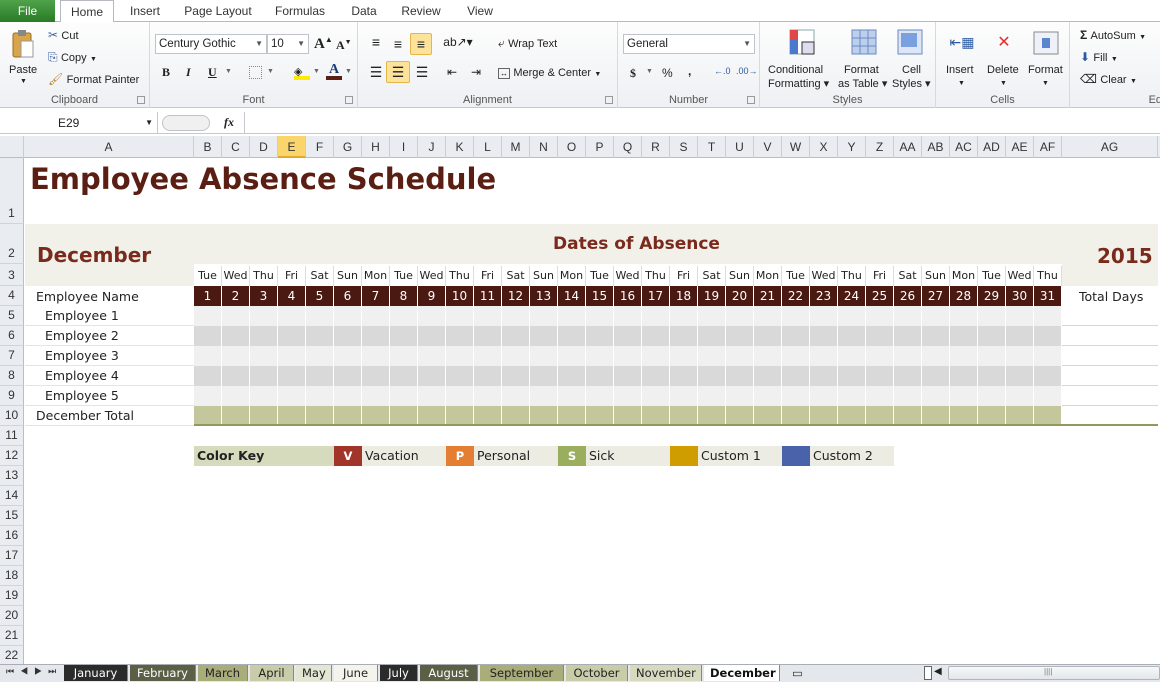 The height and width of the screenshot is (682, 1160). Describe the element at coordinates (600, 147) in the screenshot. I see `column-header: P` at that location.